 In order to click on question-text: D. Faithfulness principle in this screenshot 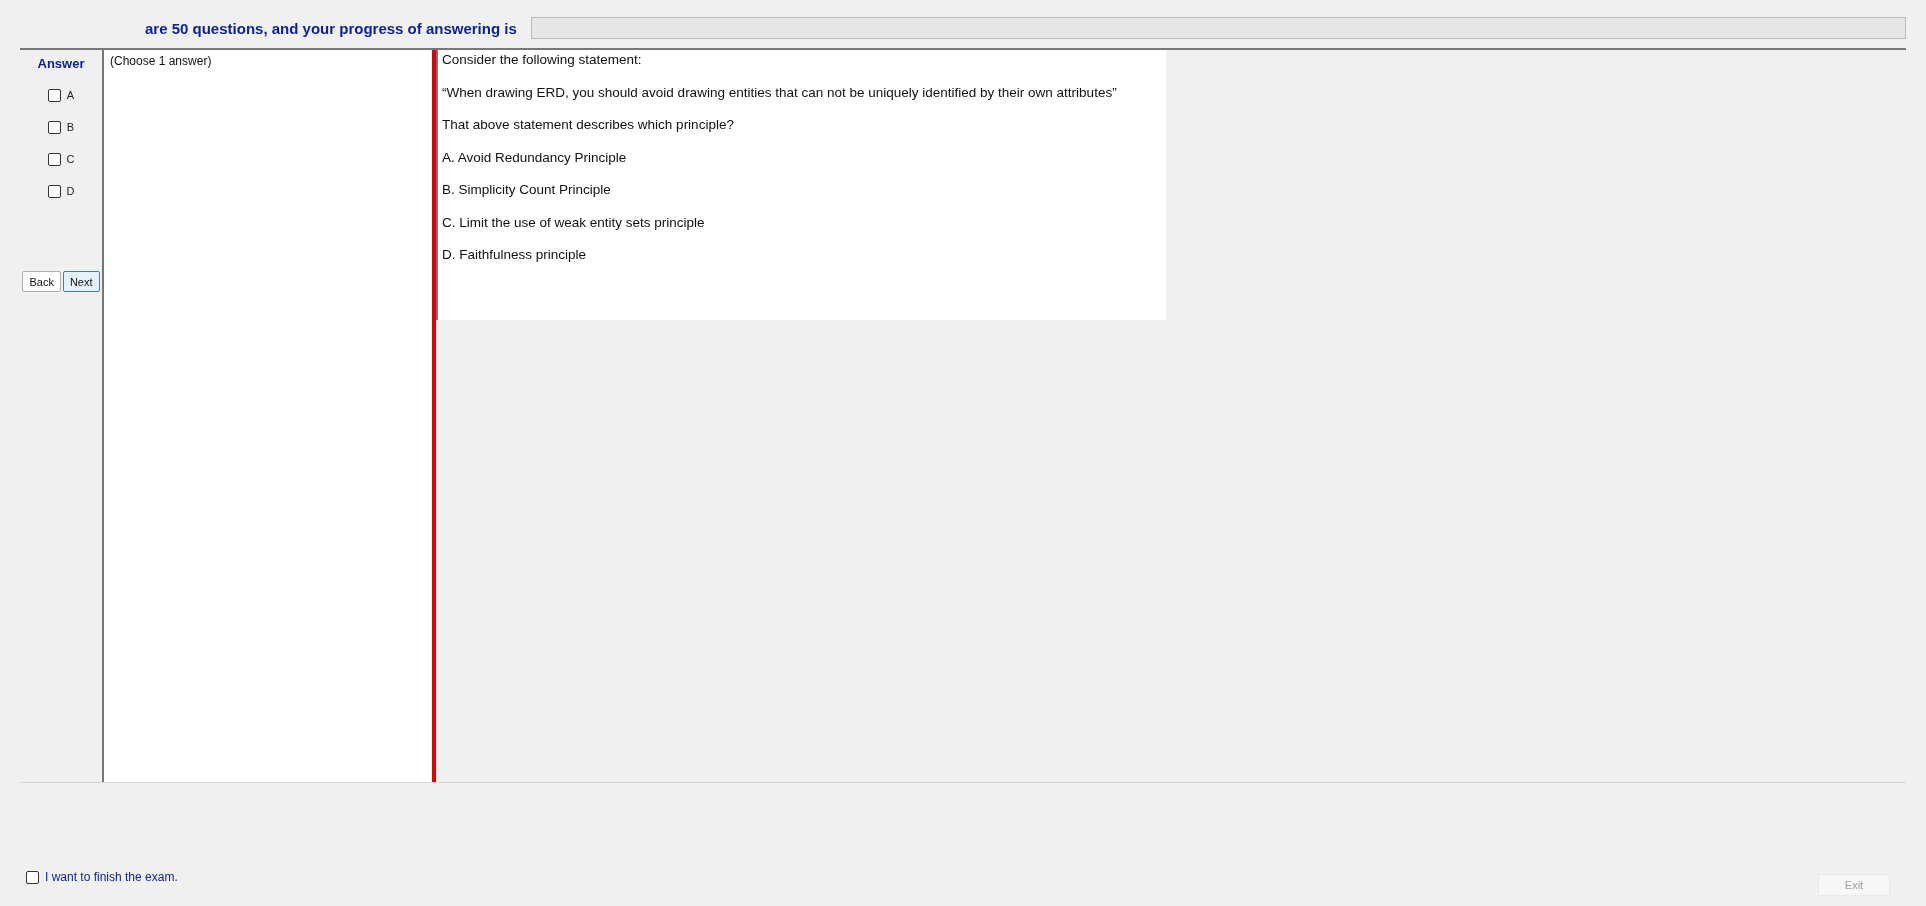, I will do `click(515, 255)`.